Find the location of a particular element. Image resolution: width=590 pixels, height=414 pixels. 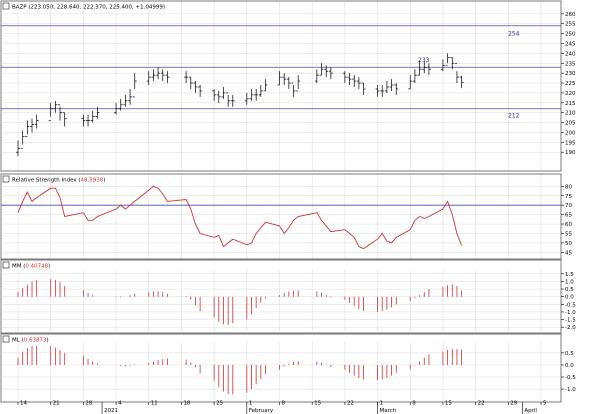

y-tick-label: 200 is located at coordinates (570, 133).